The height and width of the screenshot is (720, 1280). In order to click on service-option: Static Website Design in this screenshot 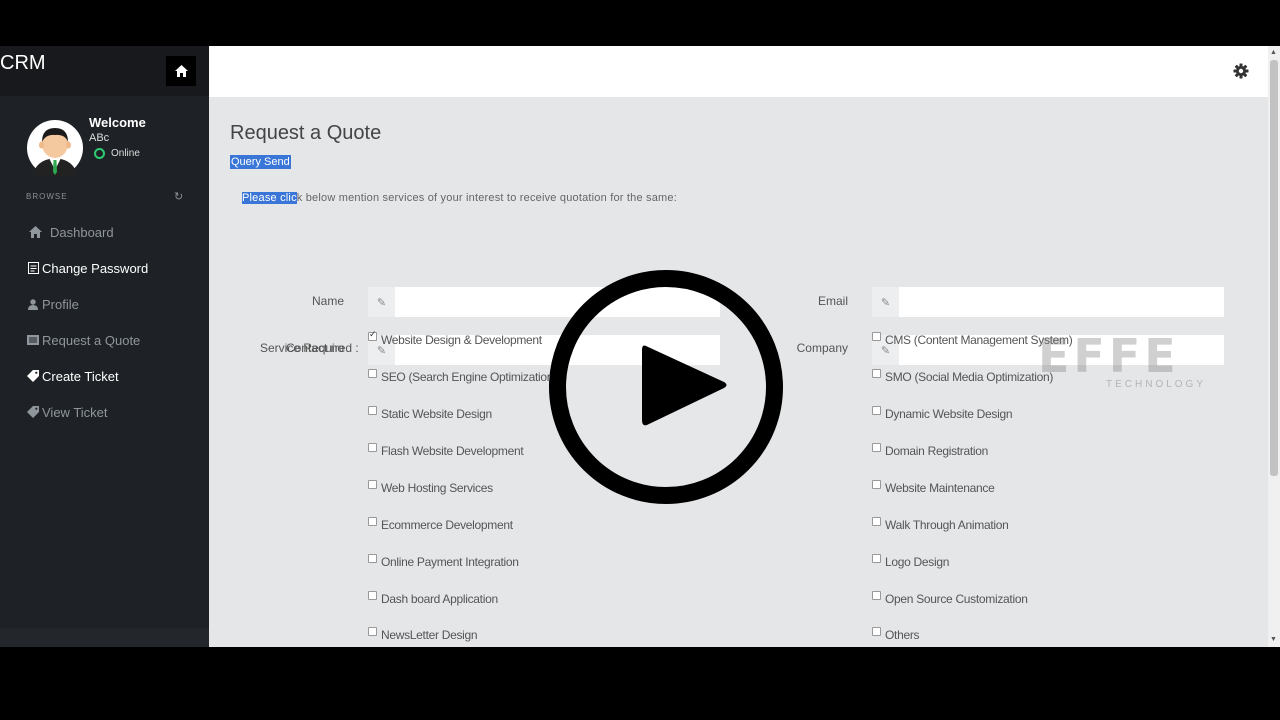, I will do `click(430, 413)`.